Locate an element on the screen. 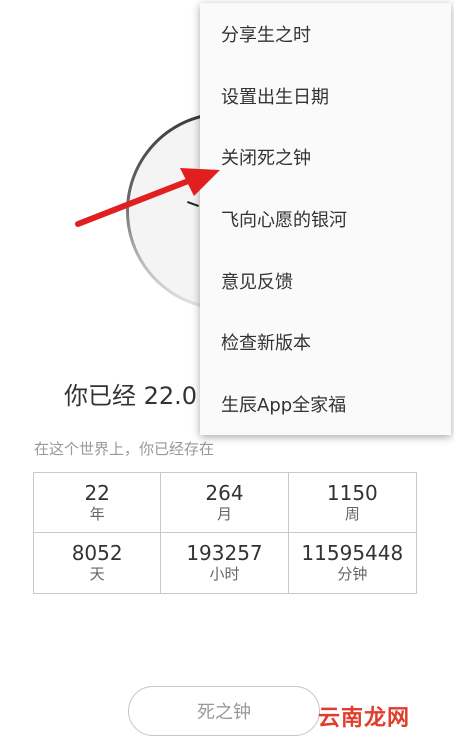 The width and height of the screenshot is (454, 745). stat-unit: 周 is located at coordinates (352, 513).